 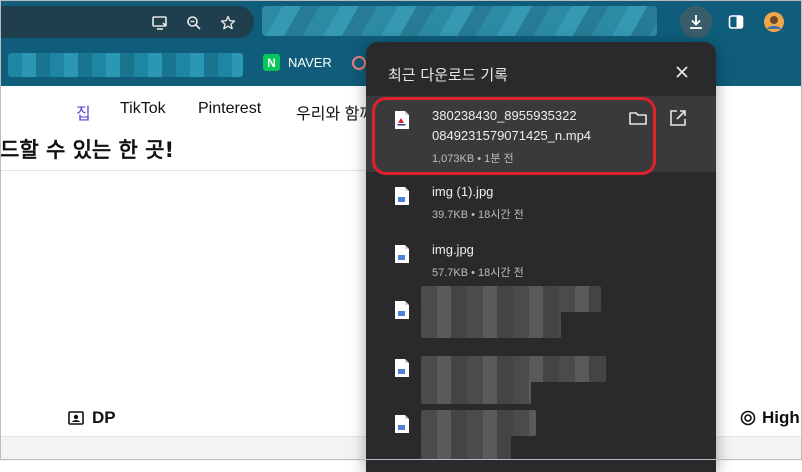 I want to click on divider, so click(x=183, y=170).